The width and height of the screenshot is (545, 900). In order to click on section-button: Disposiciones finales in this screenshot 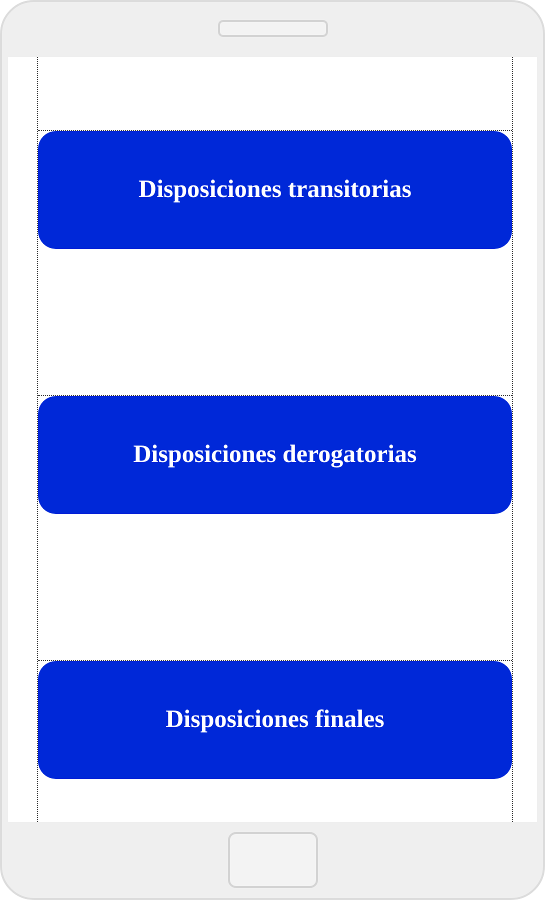, I will do `click(275, 720)`.